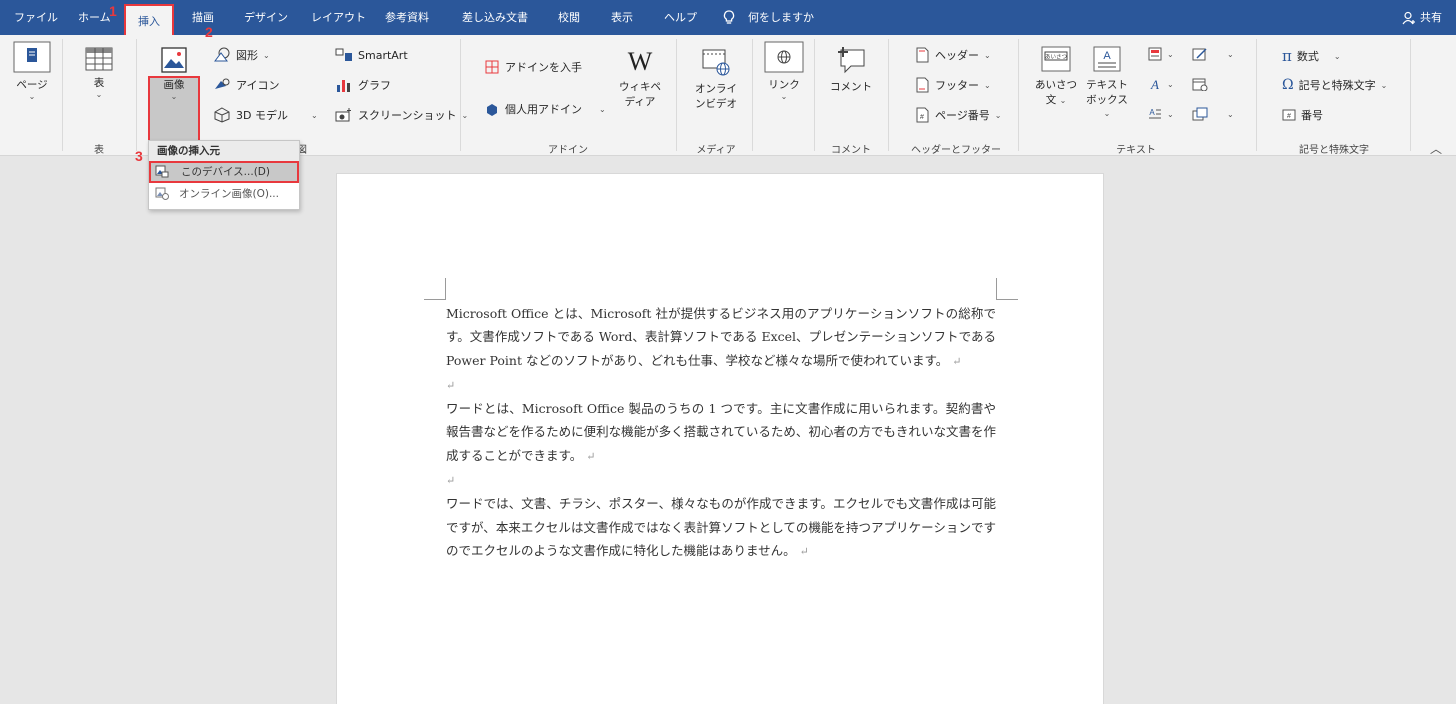 The width and height of the screenshot is (1456, 704). Describe the element at coordinates (258, 85) in the screenshot. I see `icons-label: アイコン` at that location.